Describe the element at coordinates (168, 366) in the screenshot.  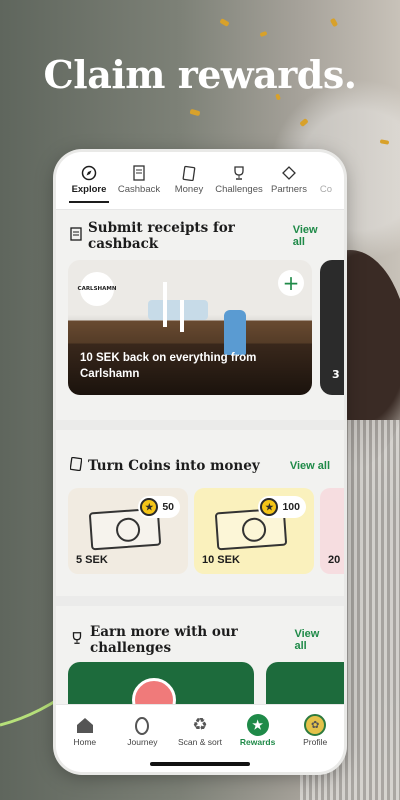
I see `offer-text: 10 SEK back on everything from Carlshamn` at that location.